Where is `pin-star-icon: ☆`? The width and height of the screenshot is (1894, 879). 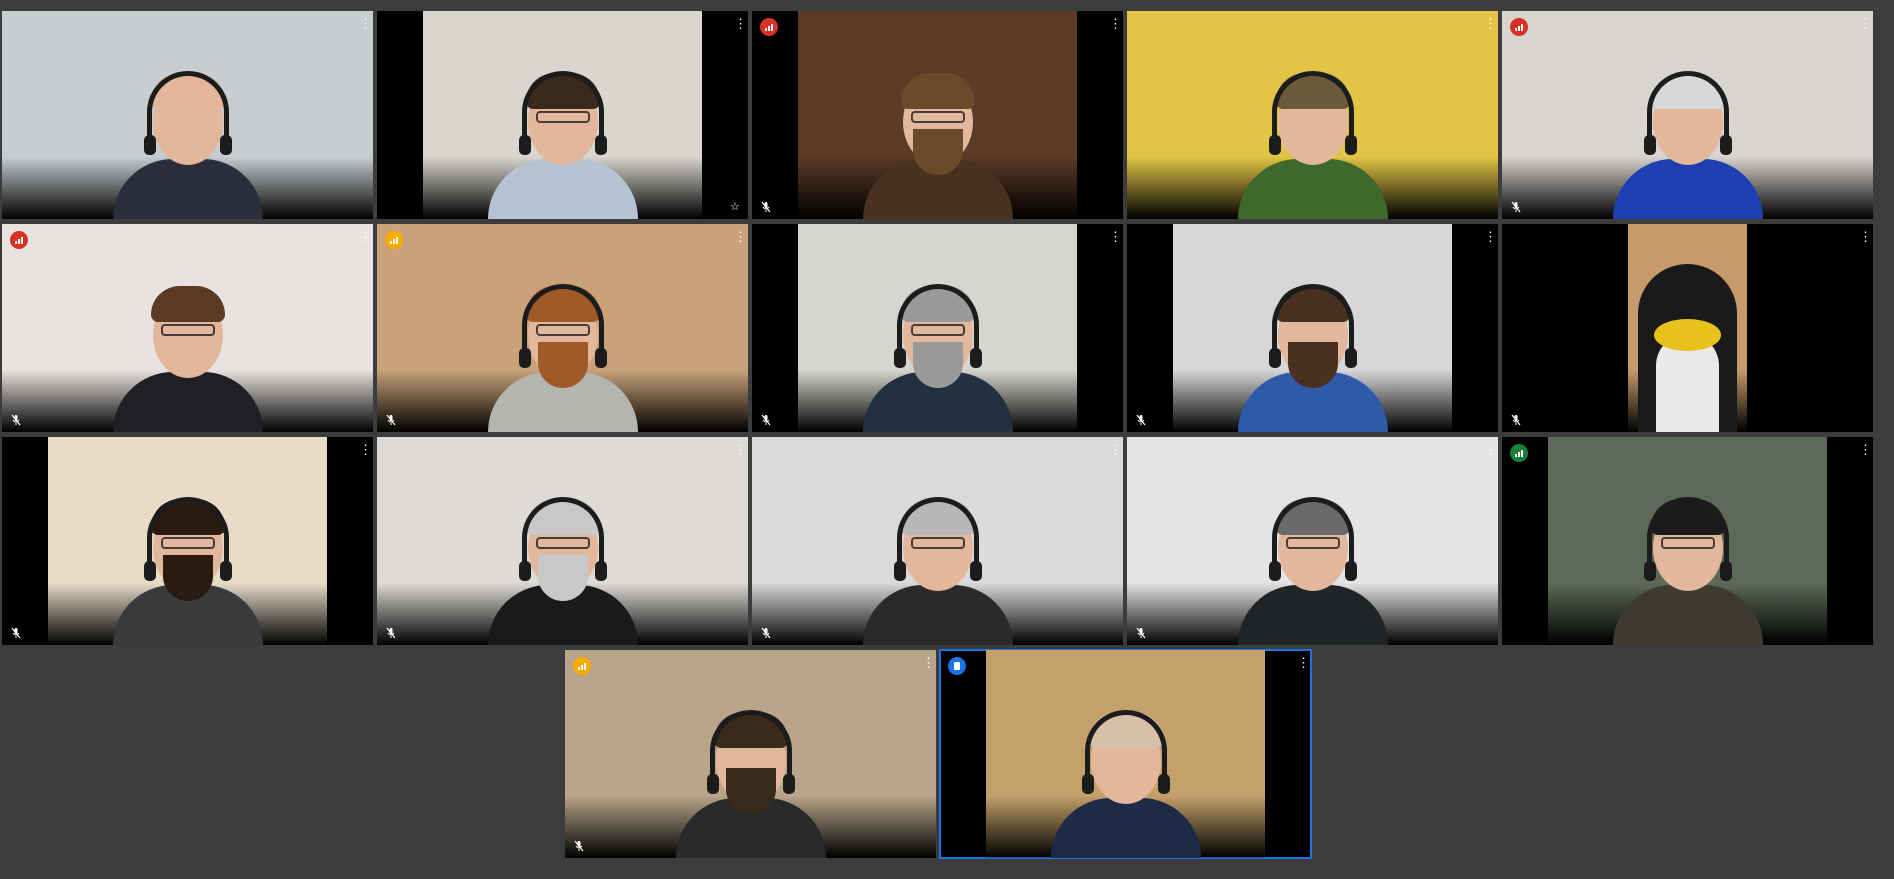
pin-star-icon: ☆ is located at coordinates (736, 207).